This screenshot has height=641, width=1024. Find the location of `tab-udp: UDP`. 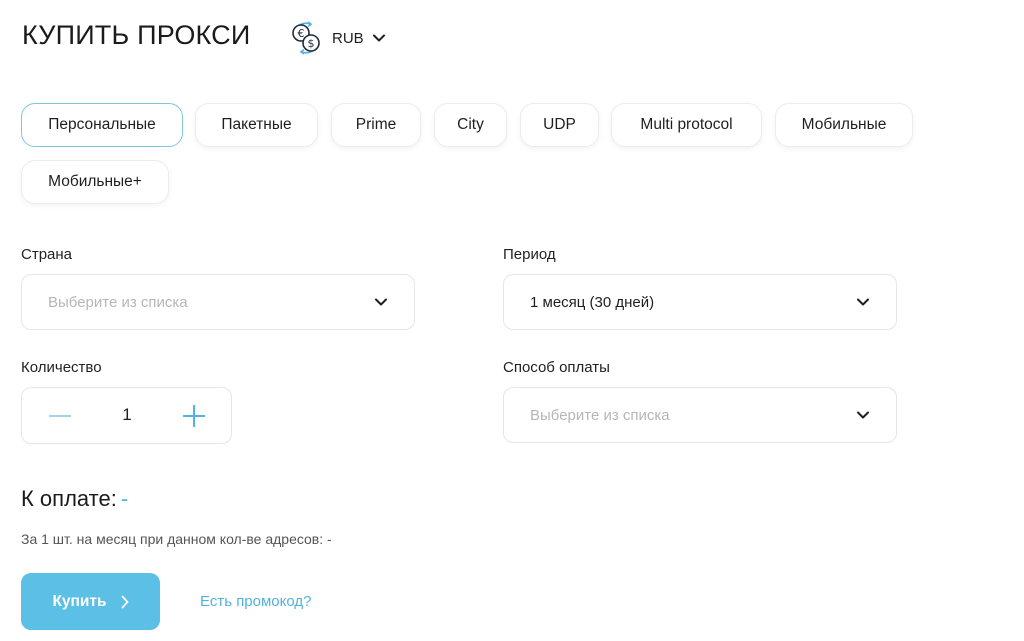

tab-udp: UDP is located at coordinates (559, 125).